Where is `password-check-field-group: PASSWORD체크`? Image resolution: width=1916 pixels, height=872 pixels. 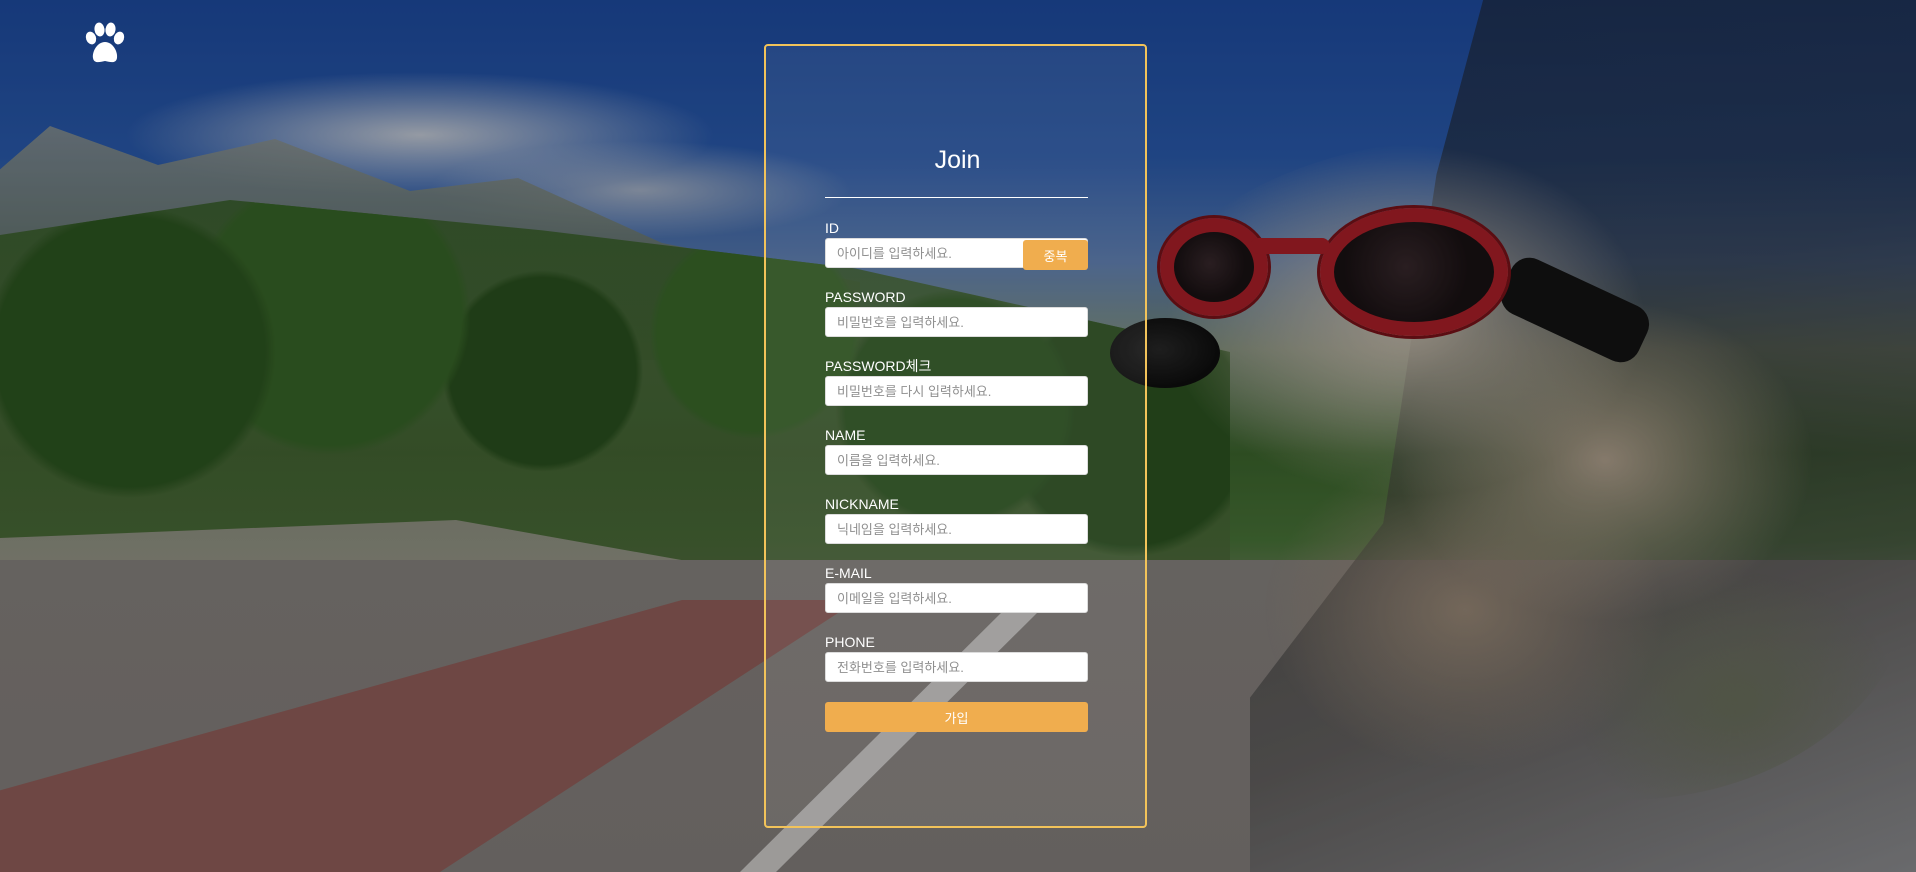
password-check-field-group: PASSWORD체크 is located at coordinates (956, 381).